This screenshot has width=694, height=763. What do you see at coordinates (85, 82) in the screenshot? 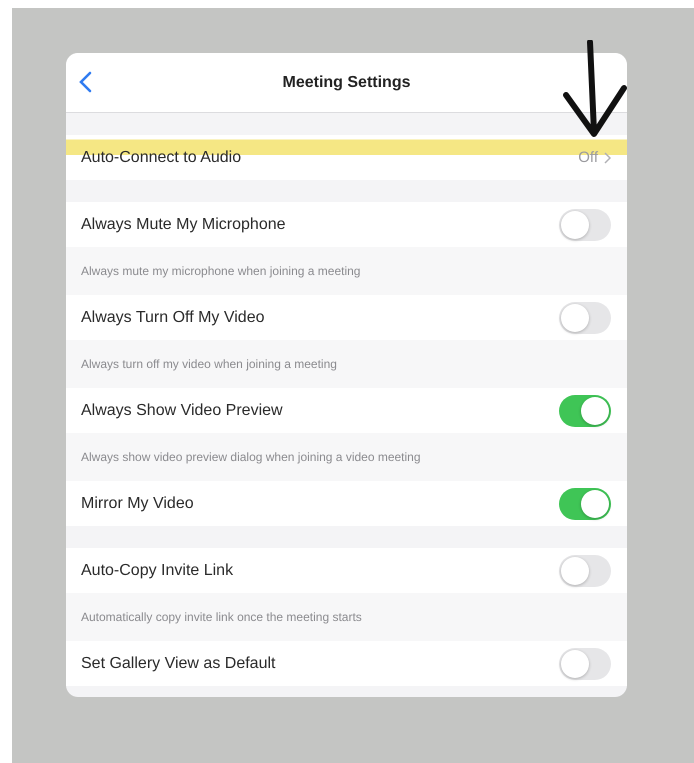
I see `back-icon` at bounding box center [85, 82].